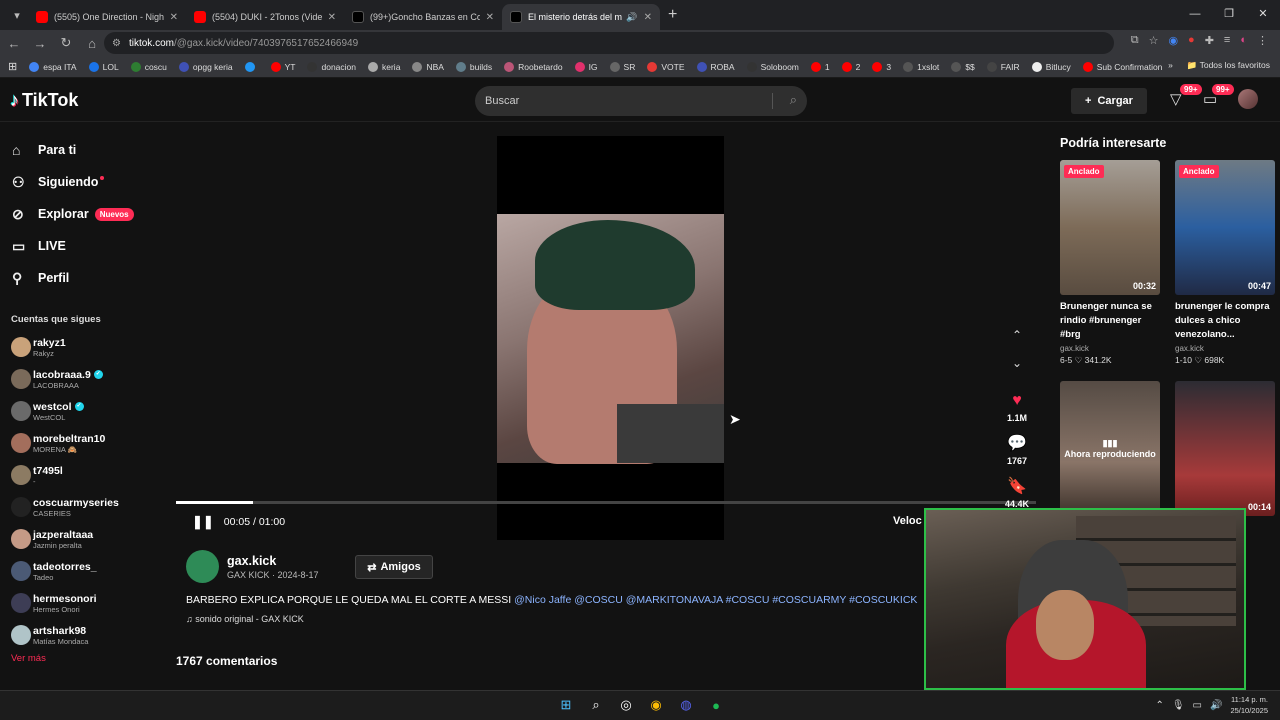  What do you see at coordinates (1262, 40) in the screenshot?
I see `menu-icon: ⋮` at bounding box center [1262, 40].